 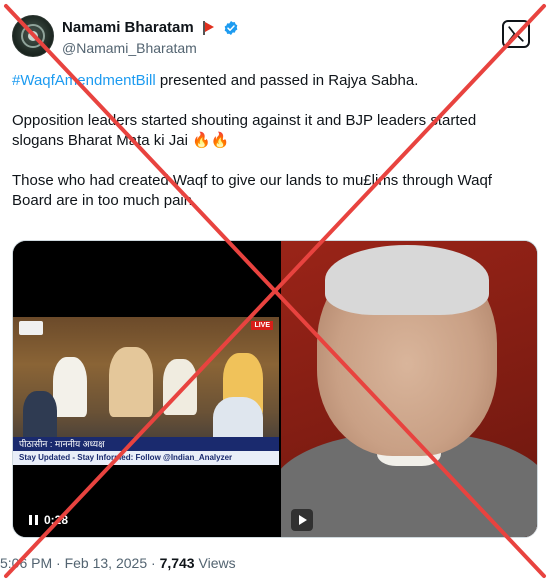 What do you see at coordinates (208, 27) in the screenshot?
I see `red-flag-icon` at bounding box center [208, 27].